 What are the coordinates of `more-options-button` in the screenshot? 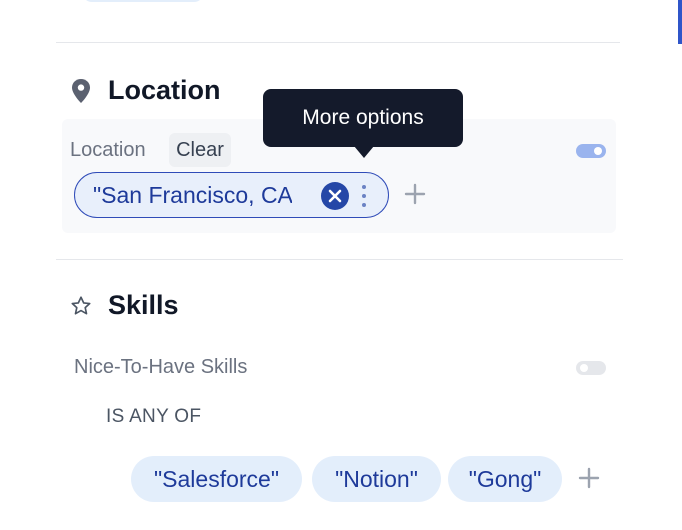 It's located at (364, 196).